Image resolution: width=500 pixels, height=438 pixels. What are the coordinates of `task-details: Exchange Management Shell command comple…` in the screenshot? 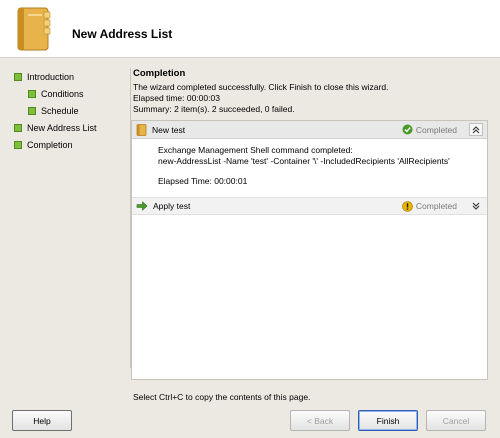 It's located at (309, 165).